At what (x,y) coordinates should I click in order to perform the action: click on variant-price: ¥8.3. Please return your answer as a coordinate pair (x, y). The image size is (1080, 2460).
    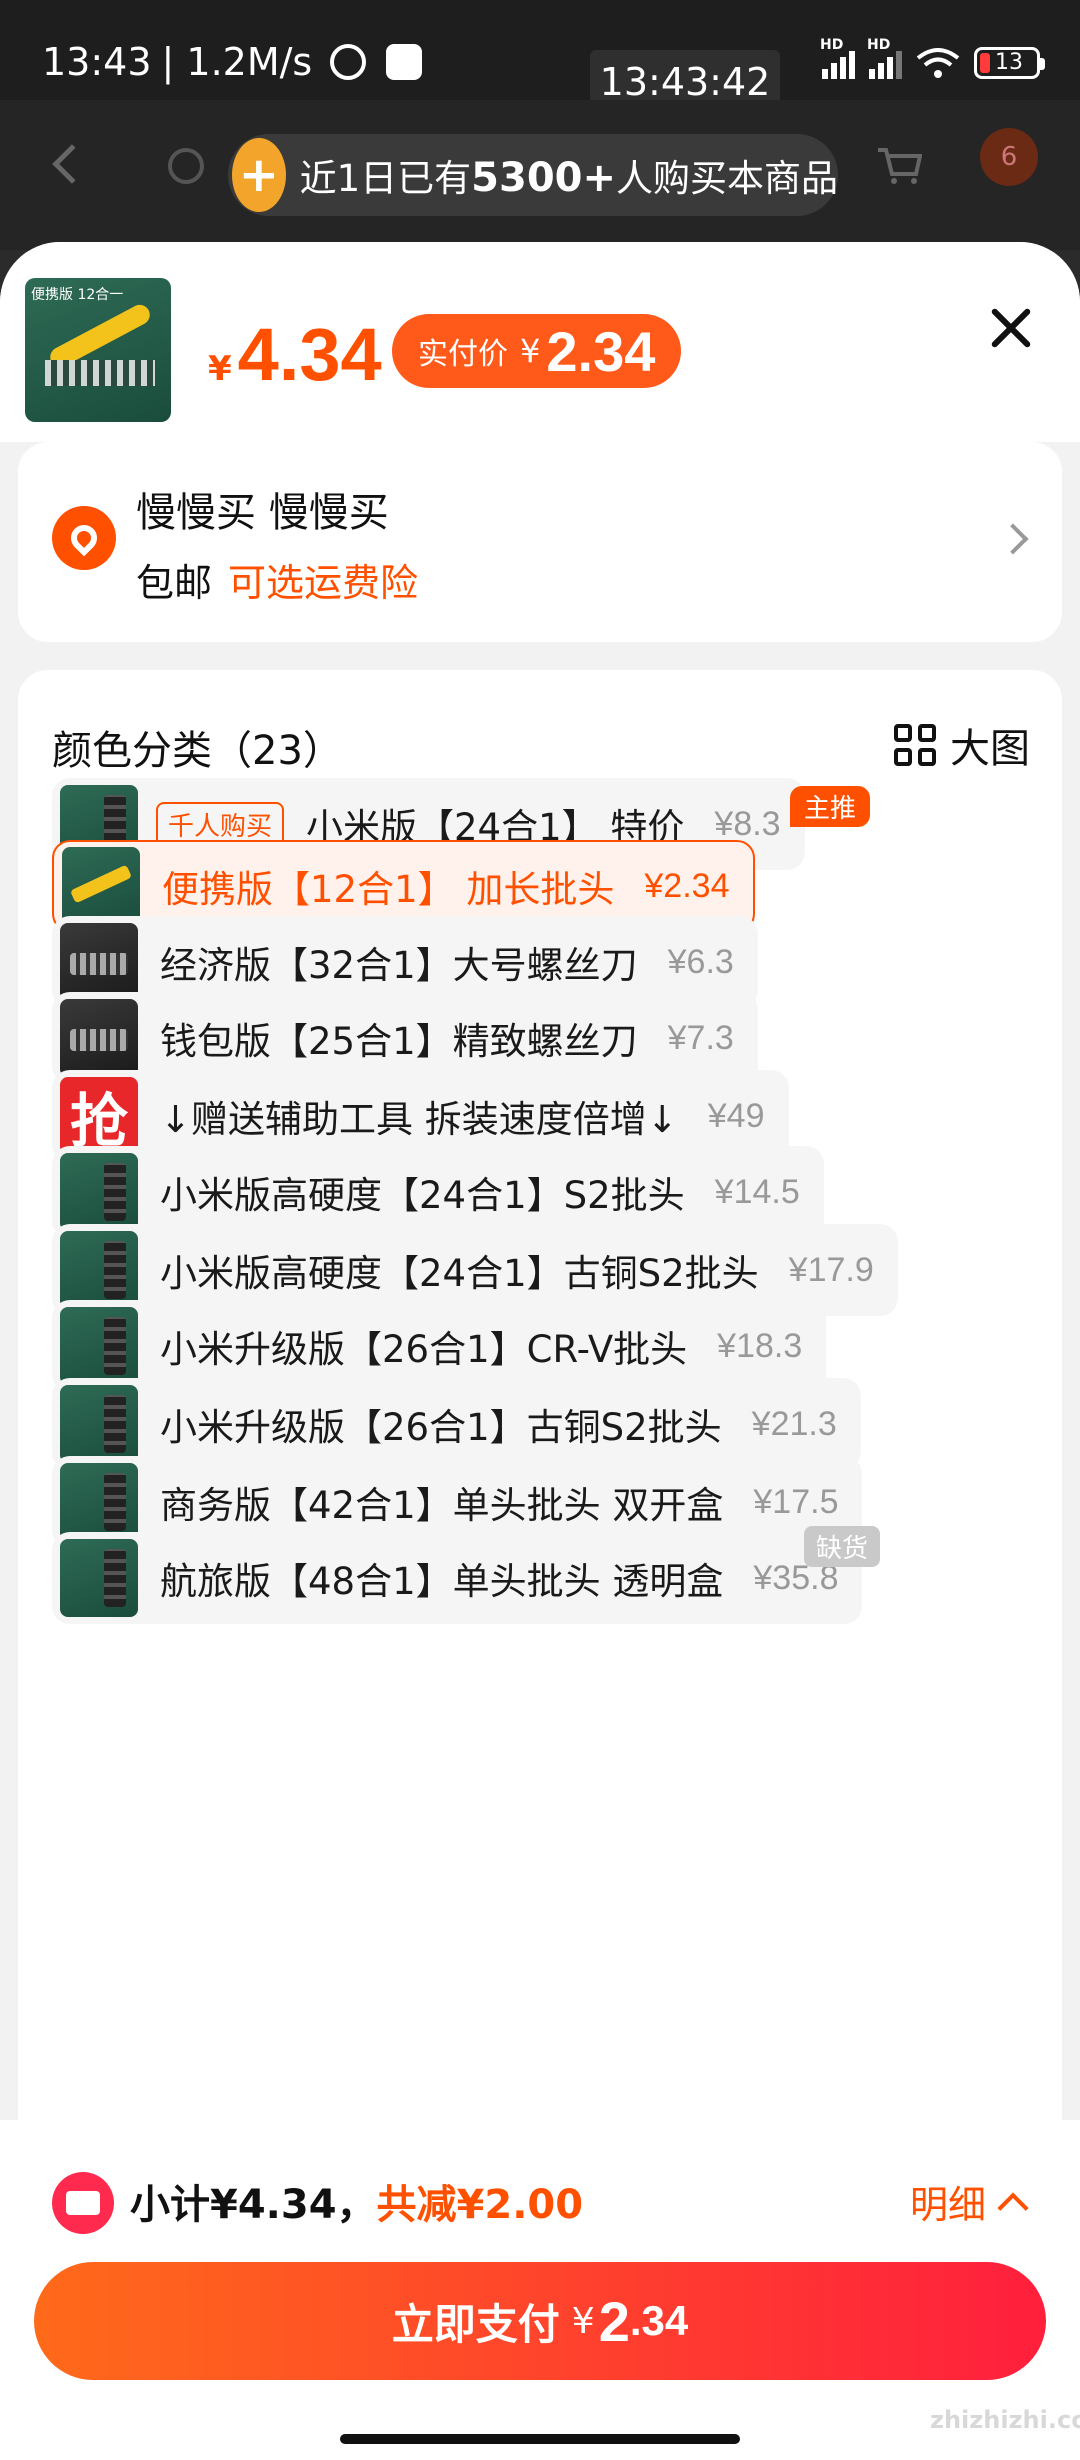
    Looking at the image, I should click on (747, 823).